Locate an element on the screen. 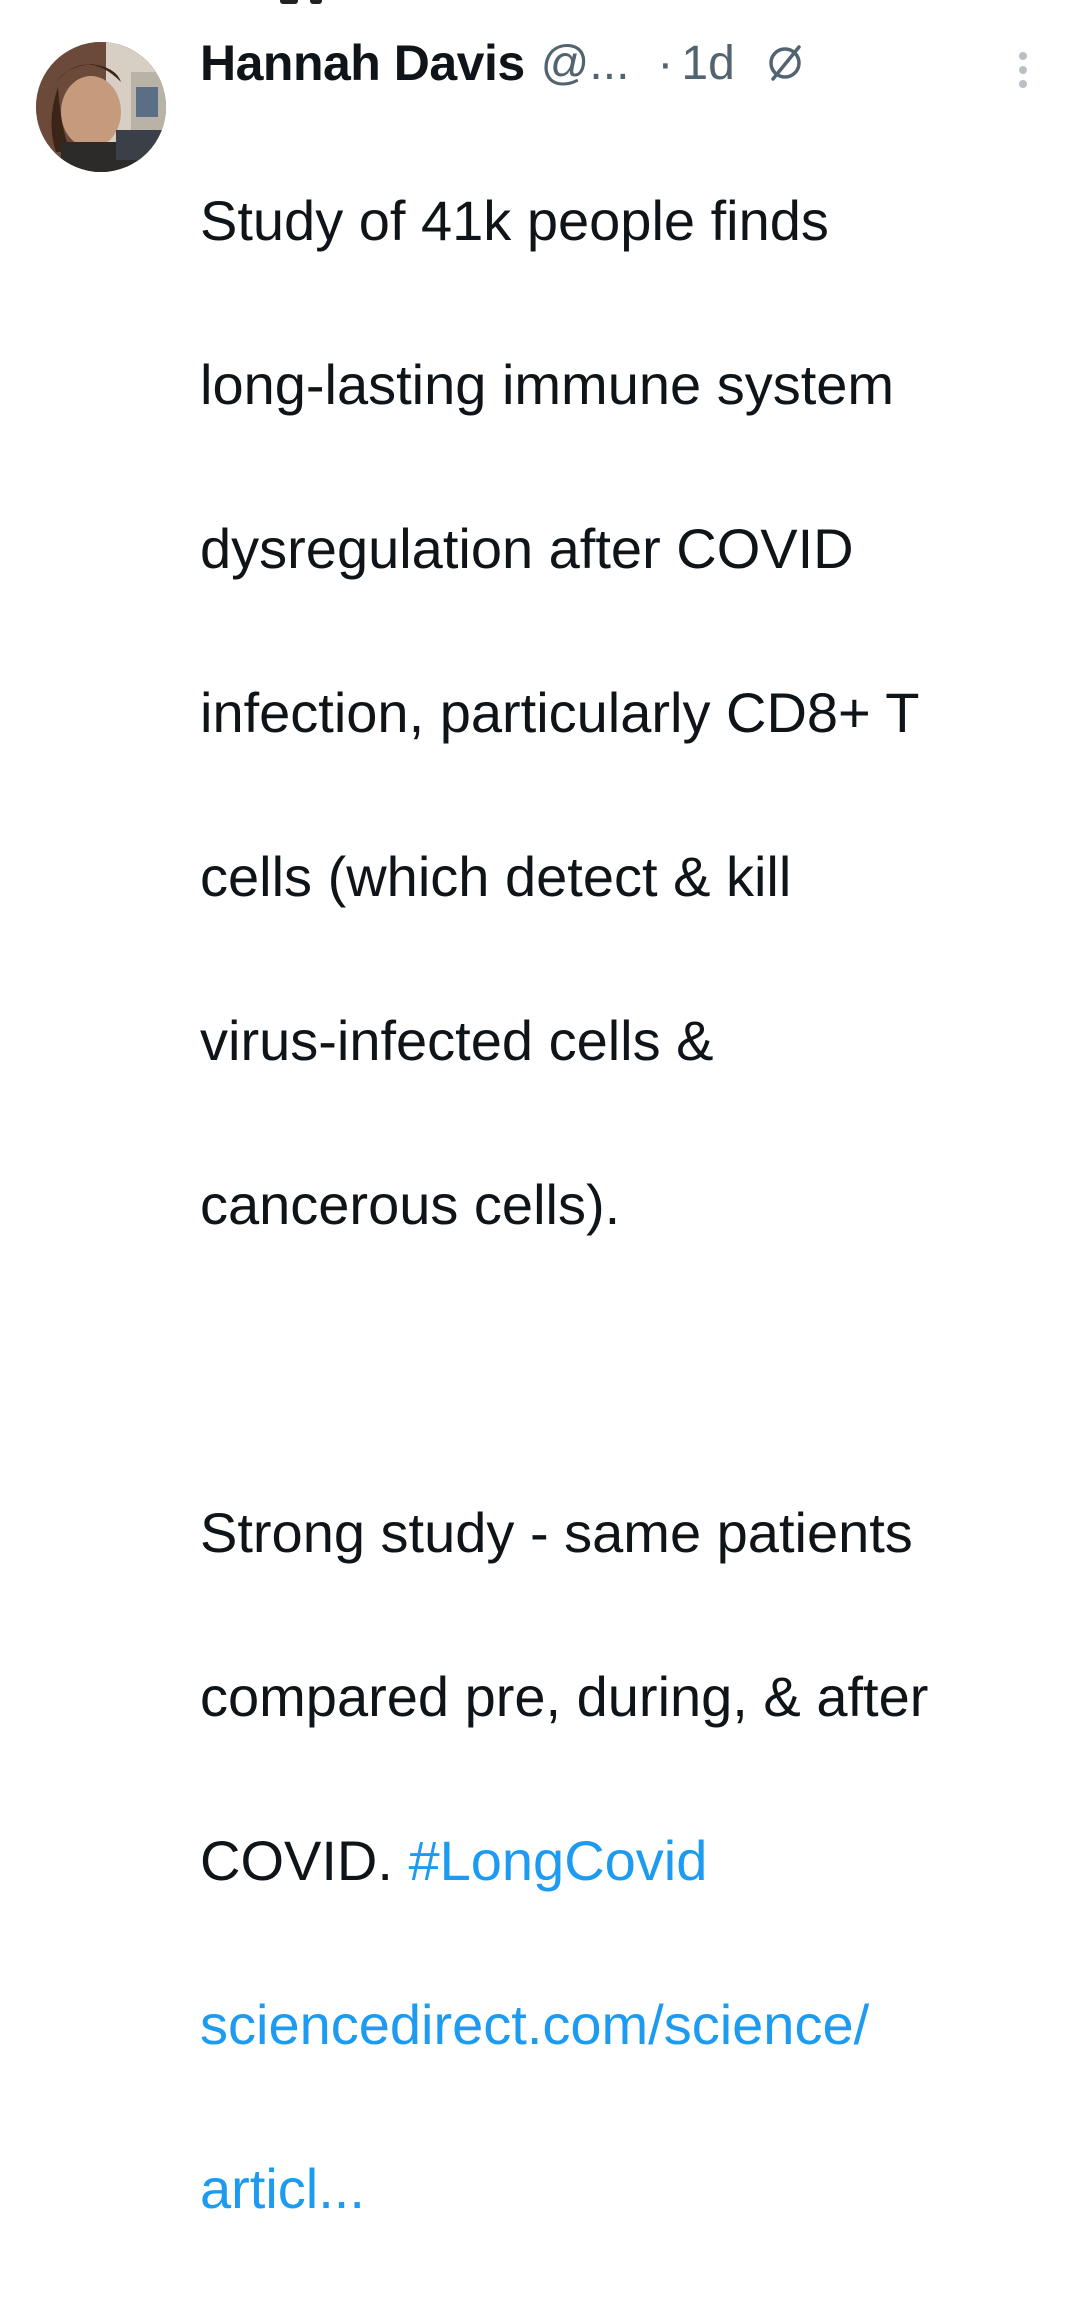  tweet-line: cancerous cells). is located at coordinates (410, 1204).